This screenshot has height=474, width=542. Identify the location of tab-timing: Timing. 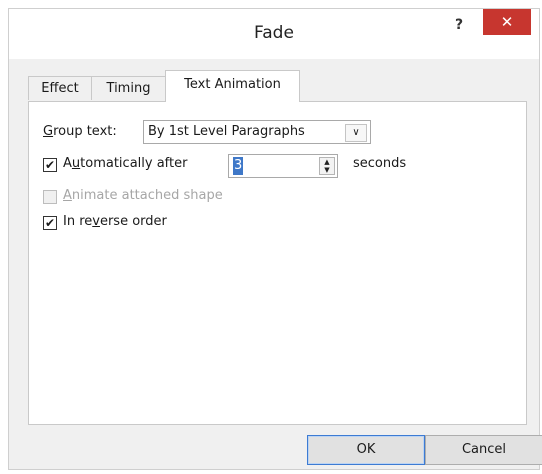
(128, 88).